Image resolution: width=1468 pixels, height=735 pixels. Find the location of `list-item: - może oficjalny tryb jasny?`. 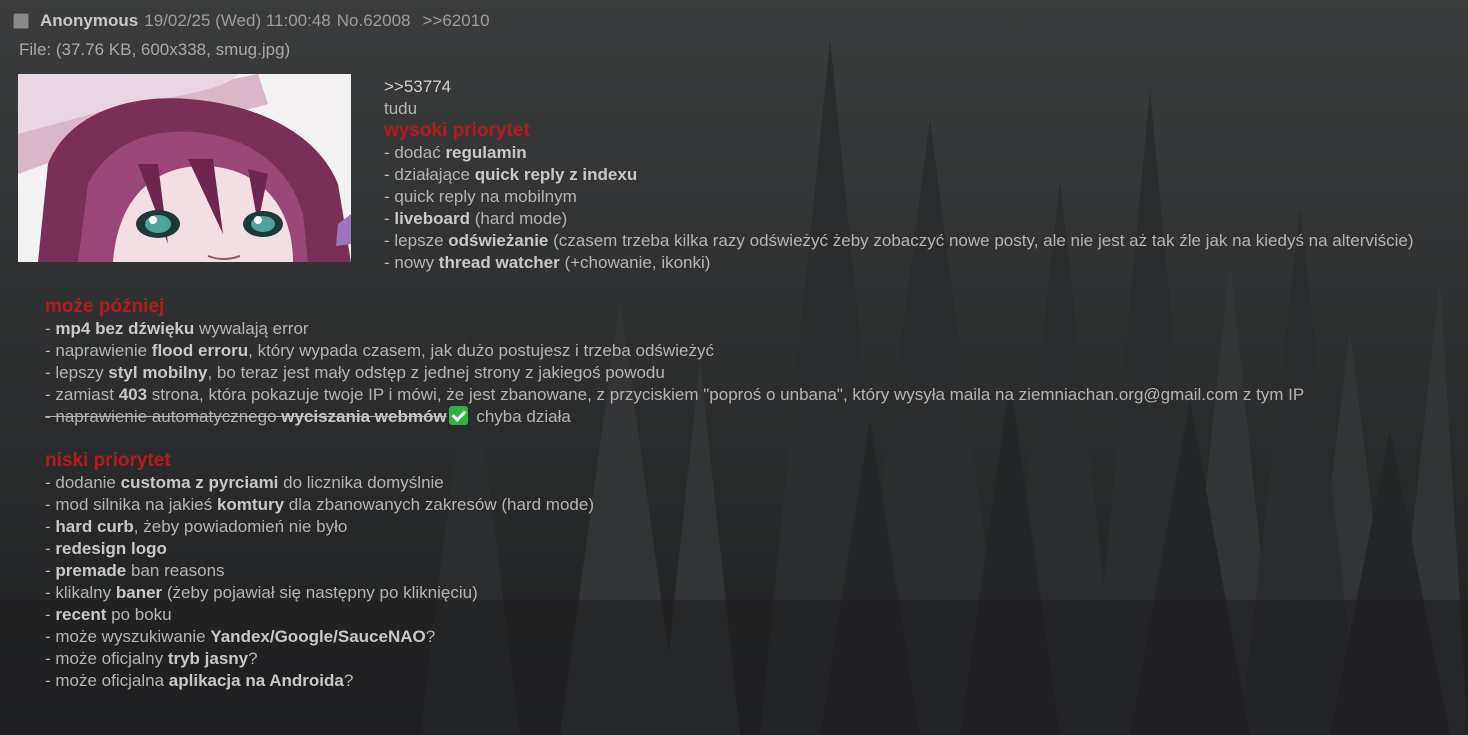

list-item: - może oficjalny tryb jasny? is located at coordinates (151, 658).